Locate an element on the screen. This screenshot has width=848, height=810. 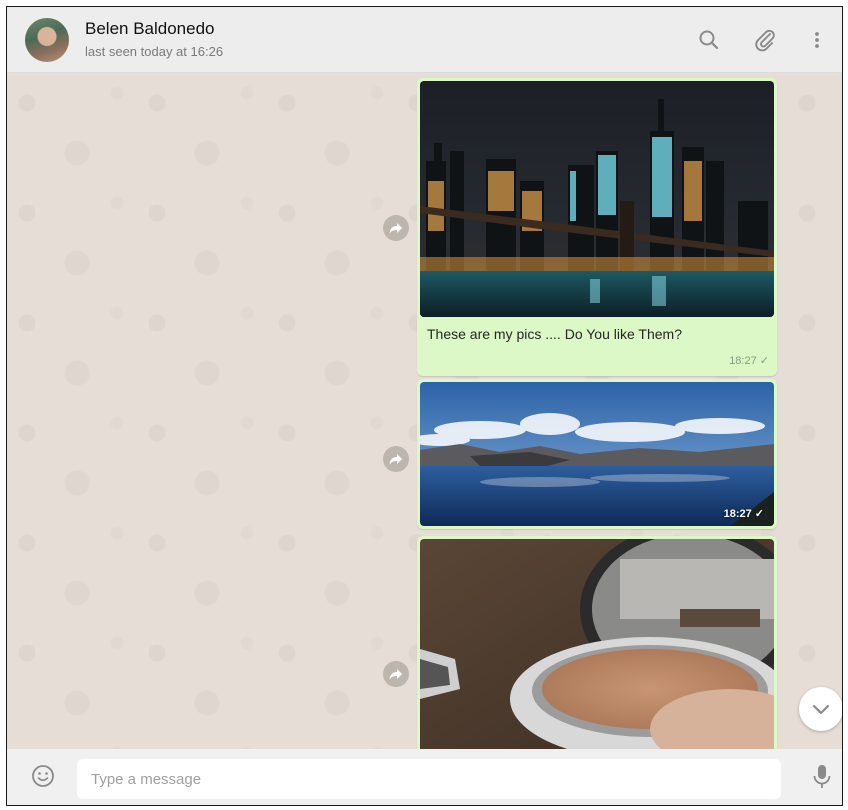
scroll-to-bottom-button is located at coordinates (820, 709).